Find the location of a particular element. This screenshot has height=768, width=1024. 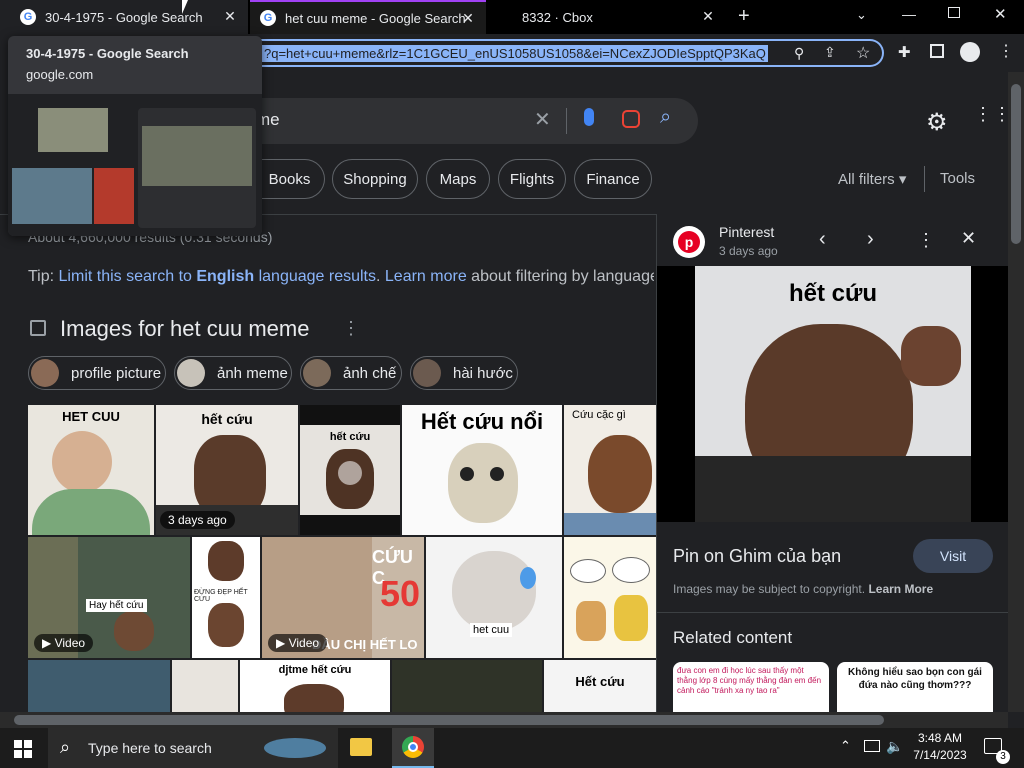

google-lens-icon is located at coordinates (631, 119).